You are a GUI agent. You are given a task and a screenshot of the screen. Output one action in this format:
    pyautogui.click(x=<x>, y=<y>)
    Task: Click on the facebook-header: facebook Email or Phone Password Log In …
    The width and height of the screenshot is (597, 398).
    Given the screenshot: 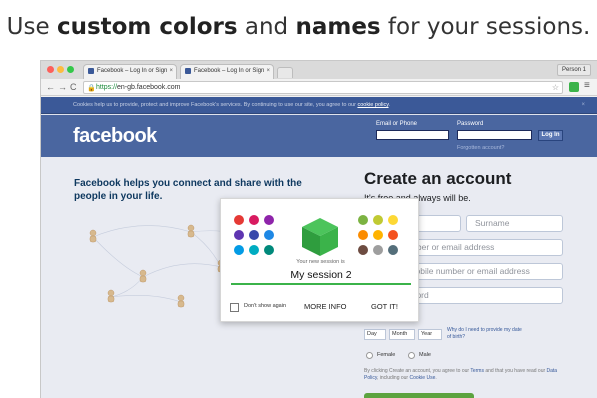 What is the action you would take?
    pyautogui.click(x=319, y=136)
    